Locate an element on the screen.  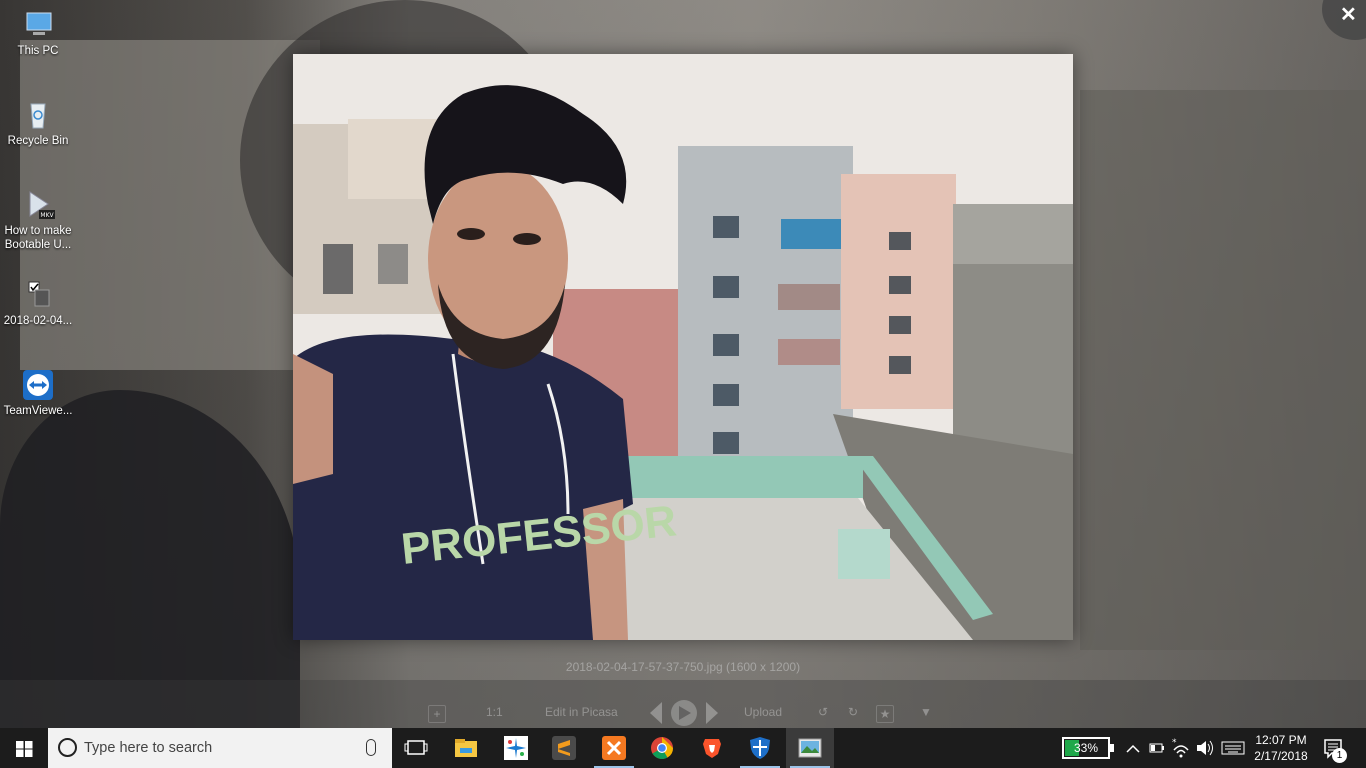
zoom-in-button: + is located at coordinates (437, 714).